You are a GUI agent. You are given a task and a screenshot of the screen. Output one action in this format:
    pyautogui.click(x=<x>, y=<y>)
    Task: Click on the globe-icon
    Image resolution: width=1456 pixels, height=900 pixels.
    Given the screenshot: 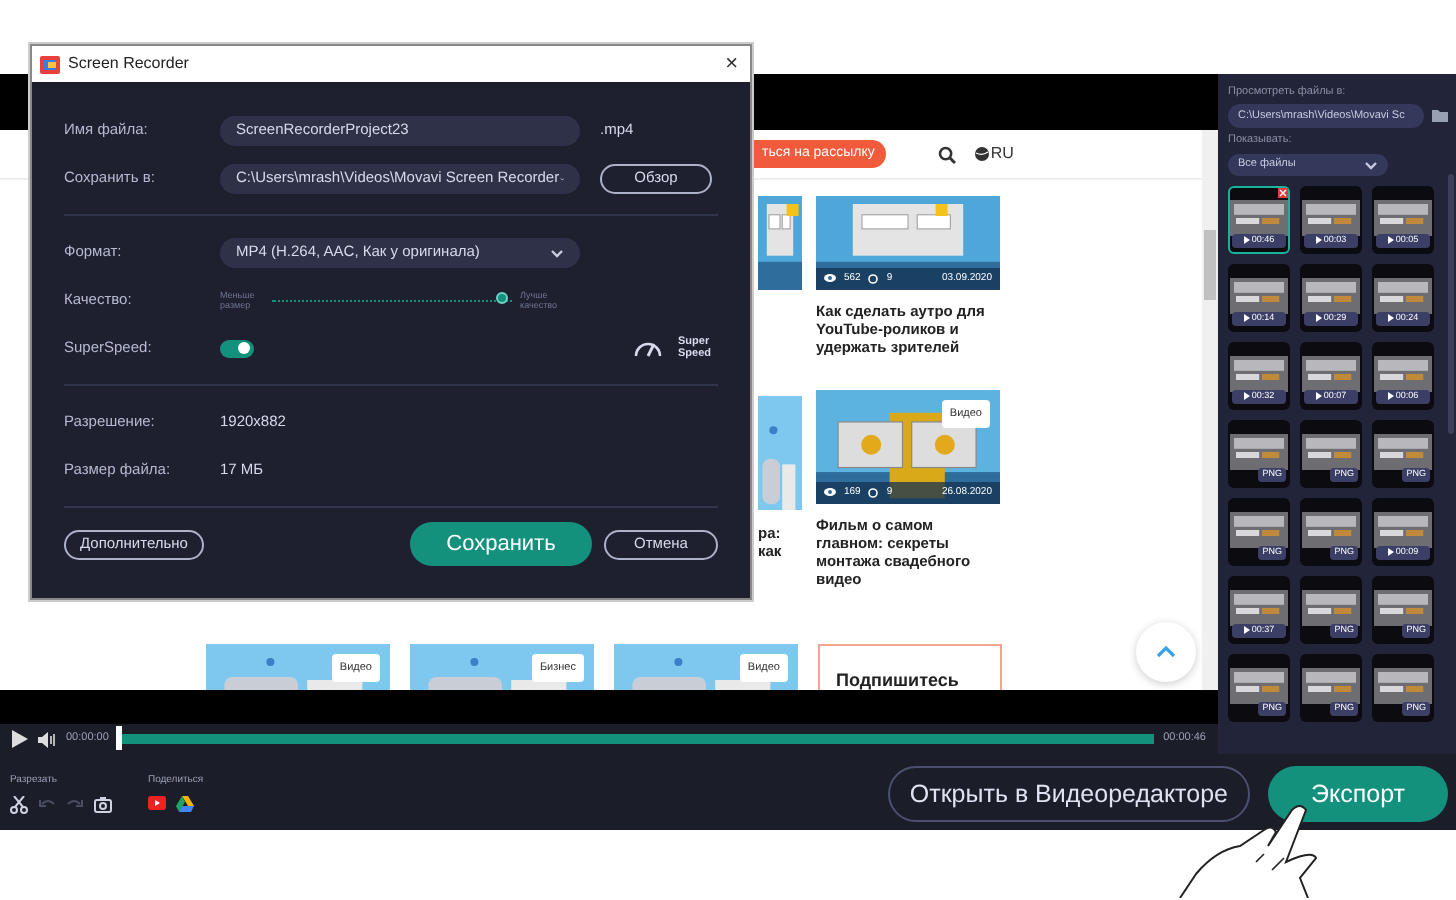 What is the action you would take?
    pyautogui.click(x=982, y=154)
    